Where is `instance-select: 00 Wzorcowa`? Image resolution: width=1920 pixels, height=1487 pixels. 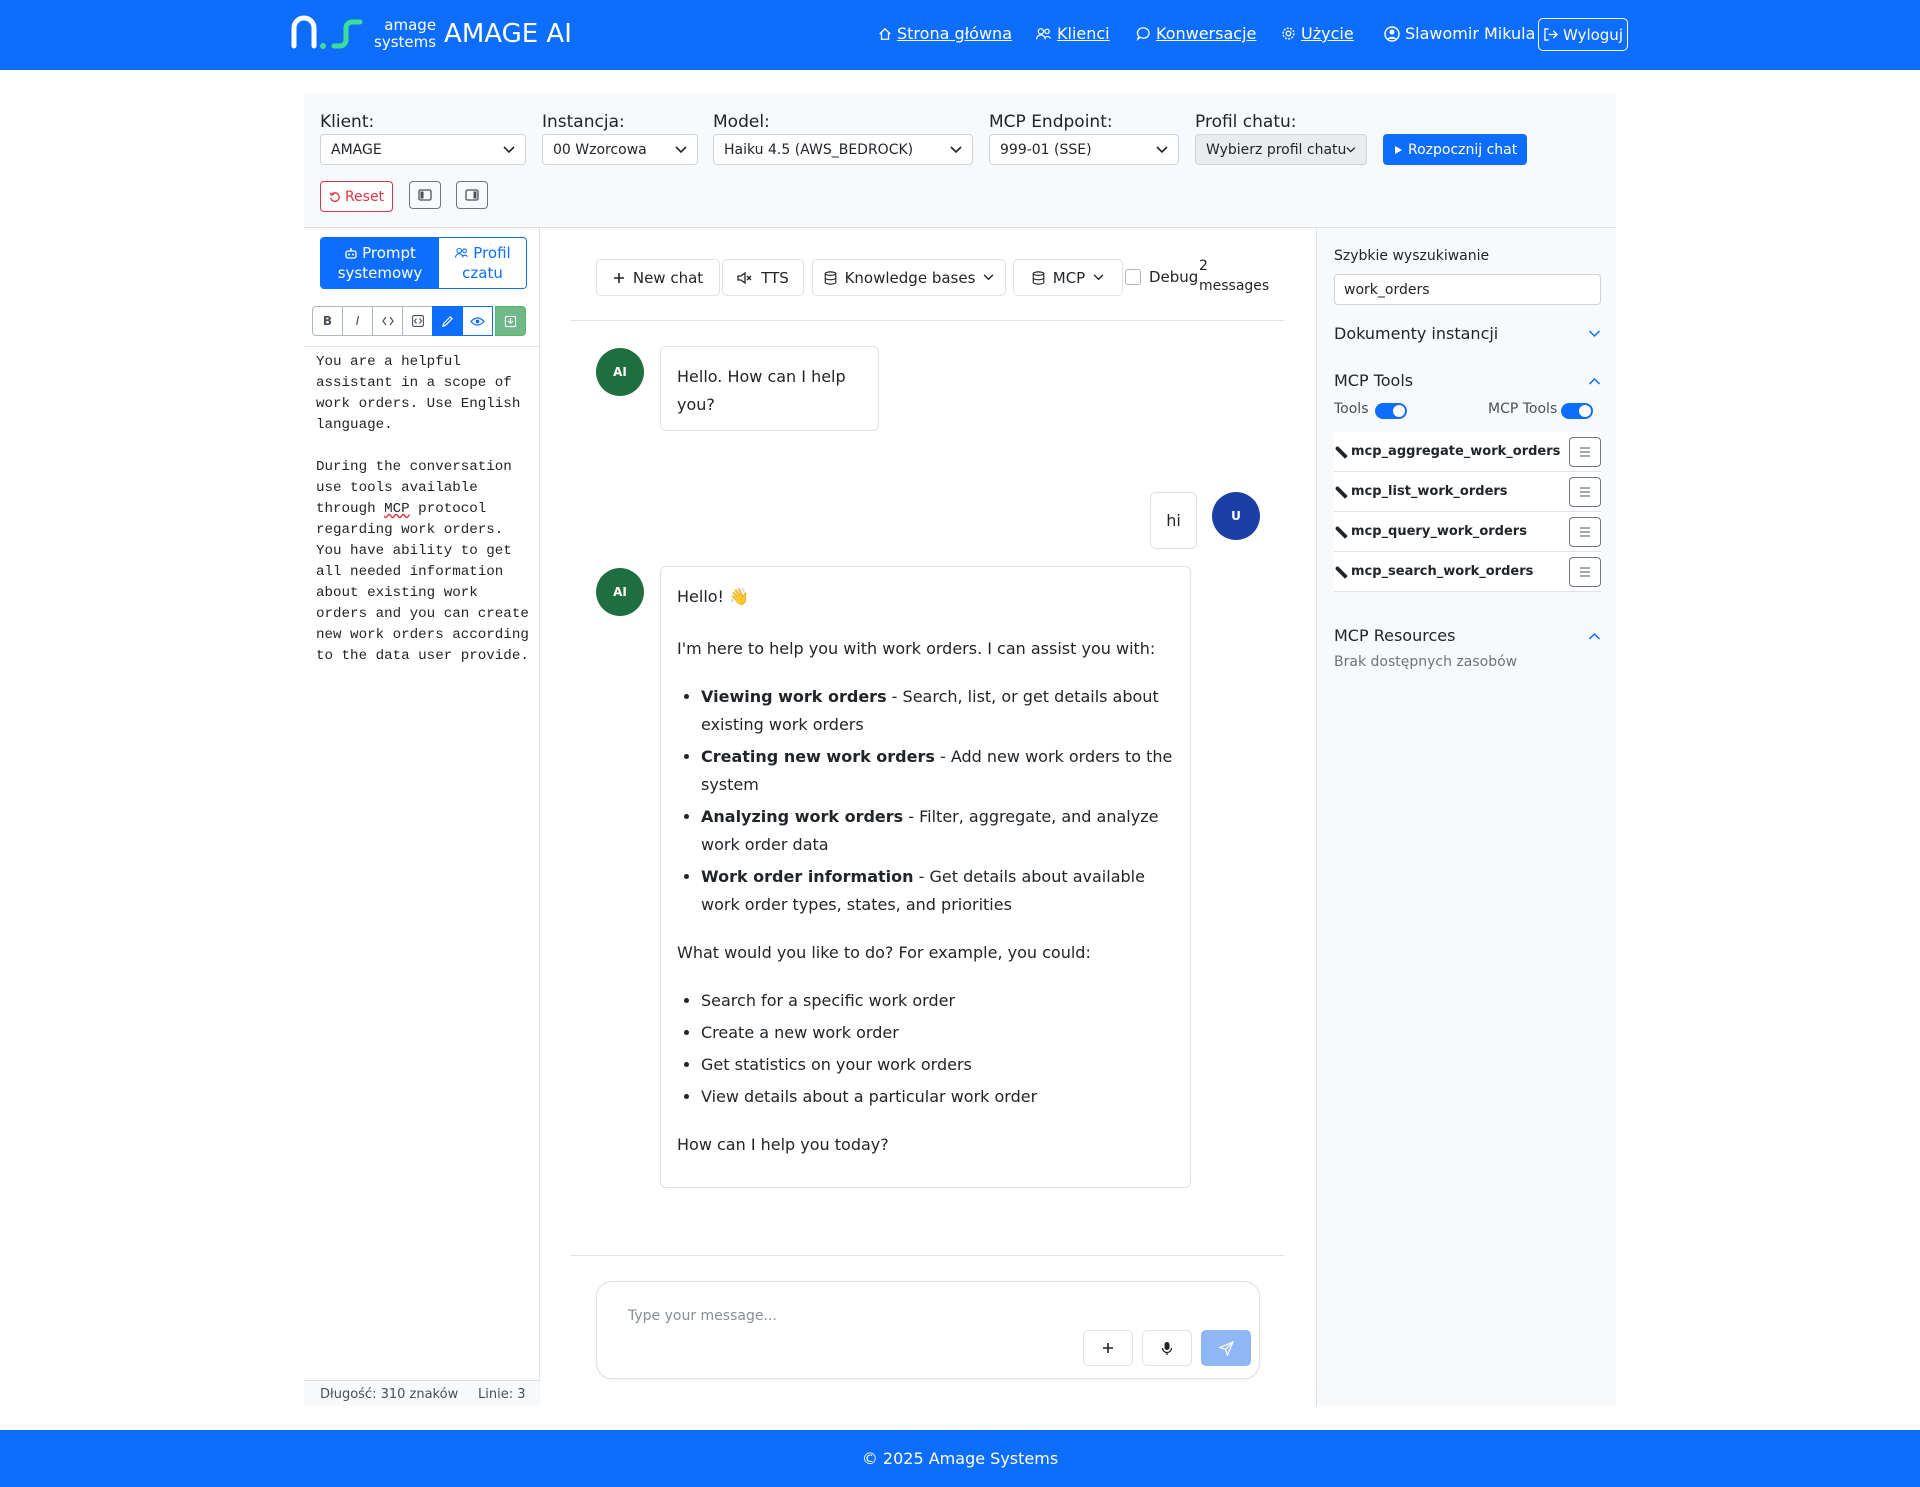
instance-select: 00 Wzorcowa is located at coordinates (620, 149).